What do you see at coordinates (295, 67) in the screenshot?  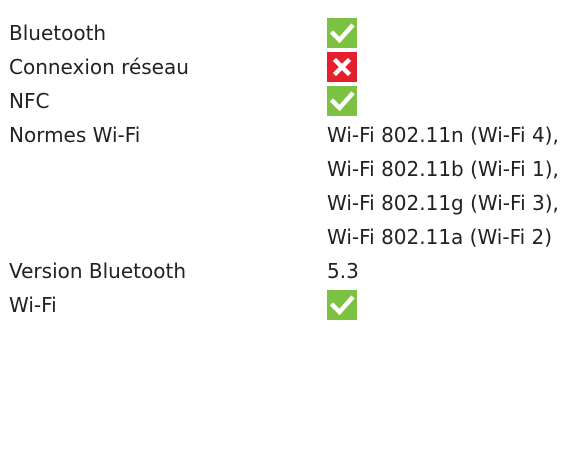 I see `spec-row-network-connection: Connexion réseau` at bounding box center [295, 67].